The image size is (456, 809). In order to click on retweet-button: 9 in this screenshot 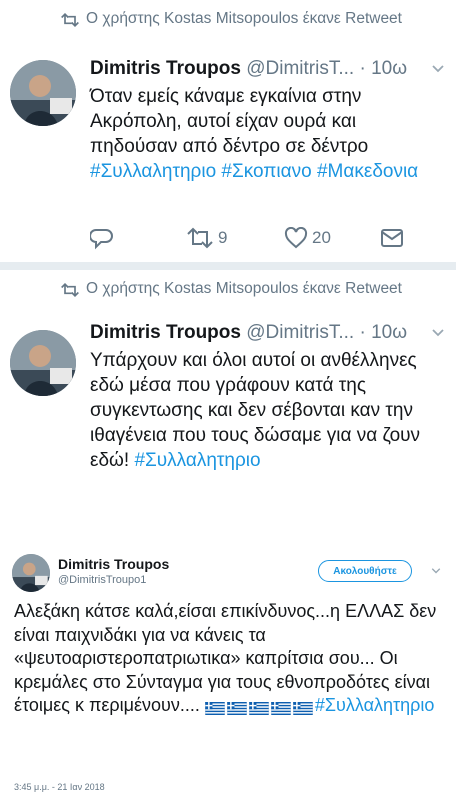, I will do `click(206, 238)`.